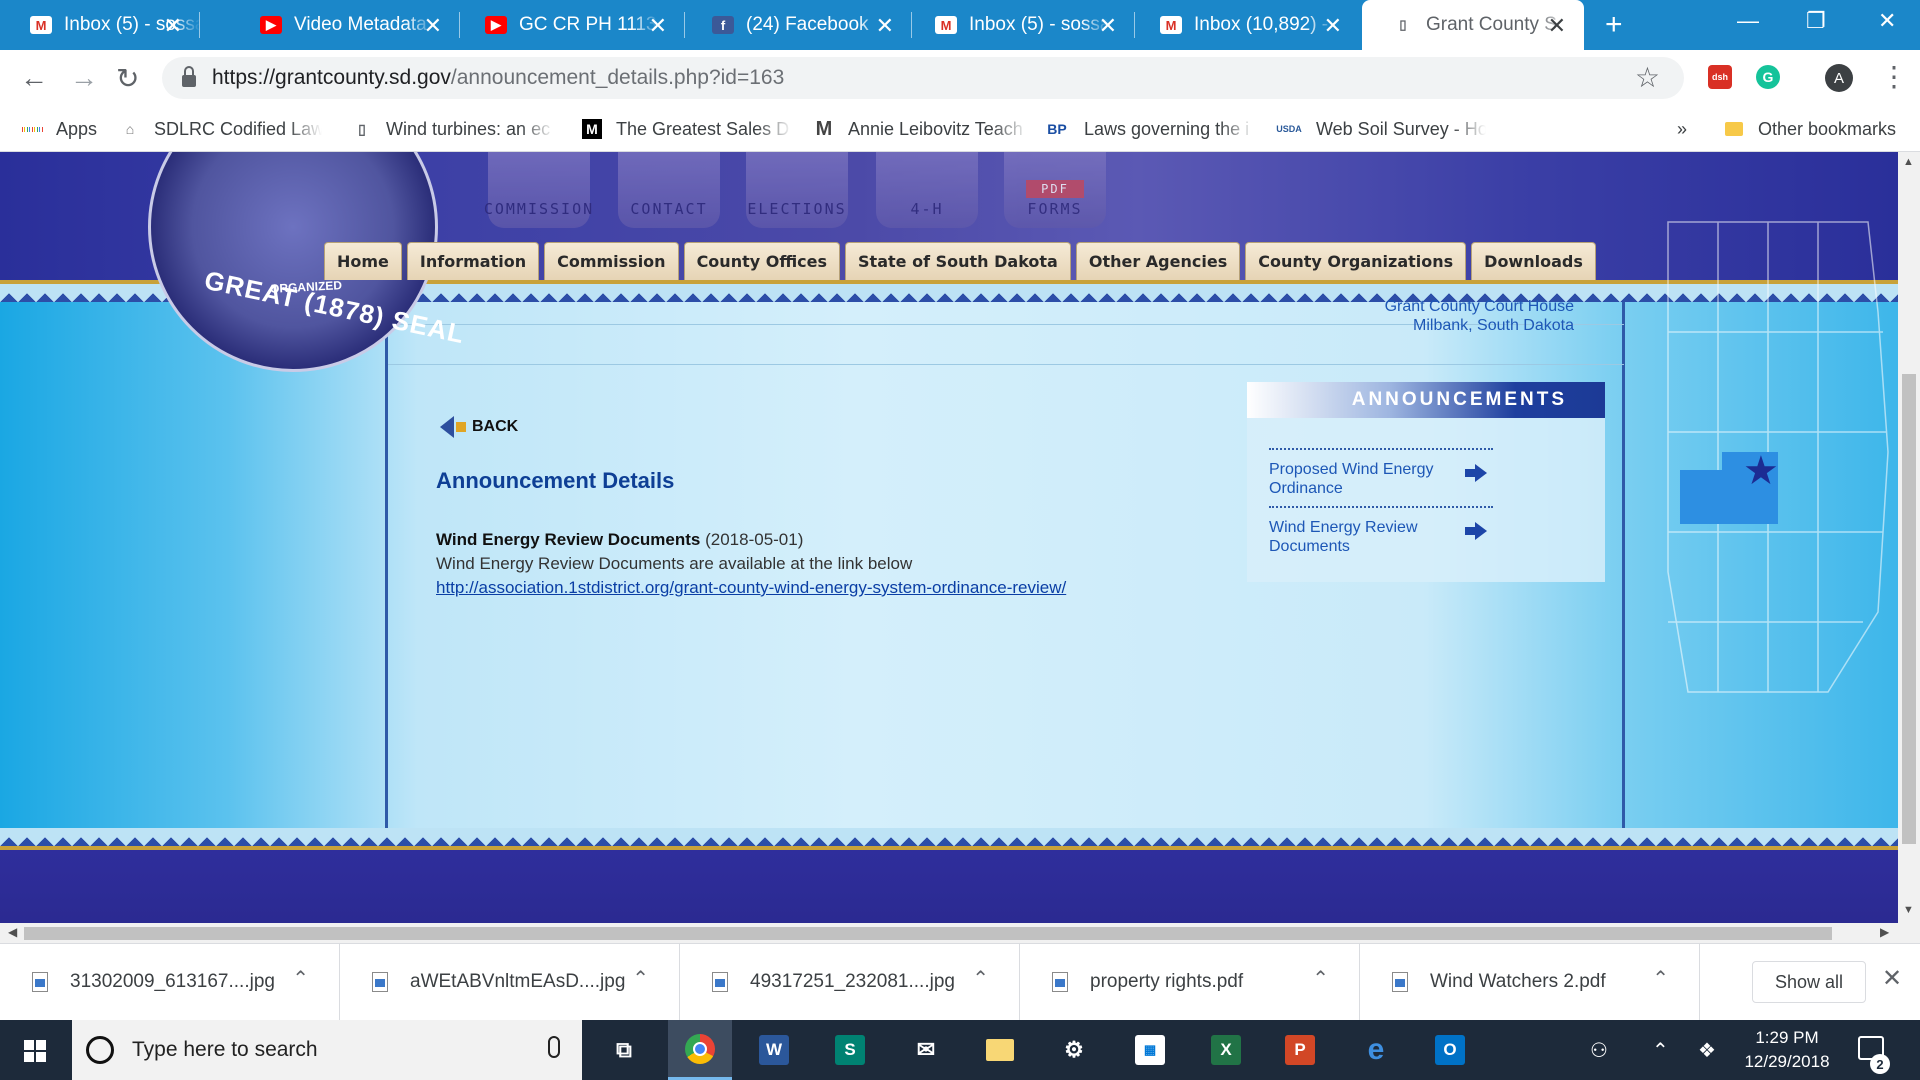 The width and height of the screenshot is (1920, 1080). What do you see at coordinates (554, 1047) in the screenshot?
I see `microphone-icon` at bounding box center [554, 1047].